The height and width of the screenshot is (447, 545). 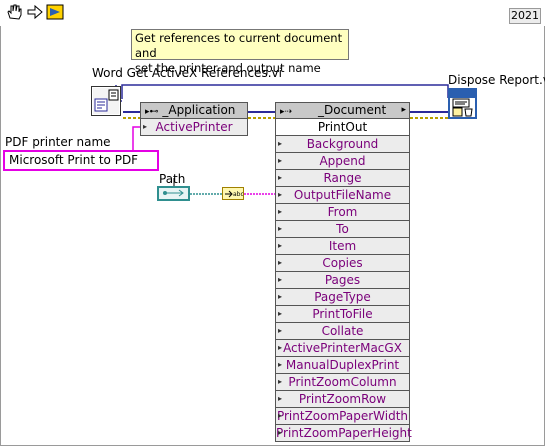 What do you see at coordinates (342, 178) in the screenshot?
I see `printout-param: ▸ Range` at bounding box center [342, 178].